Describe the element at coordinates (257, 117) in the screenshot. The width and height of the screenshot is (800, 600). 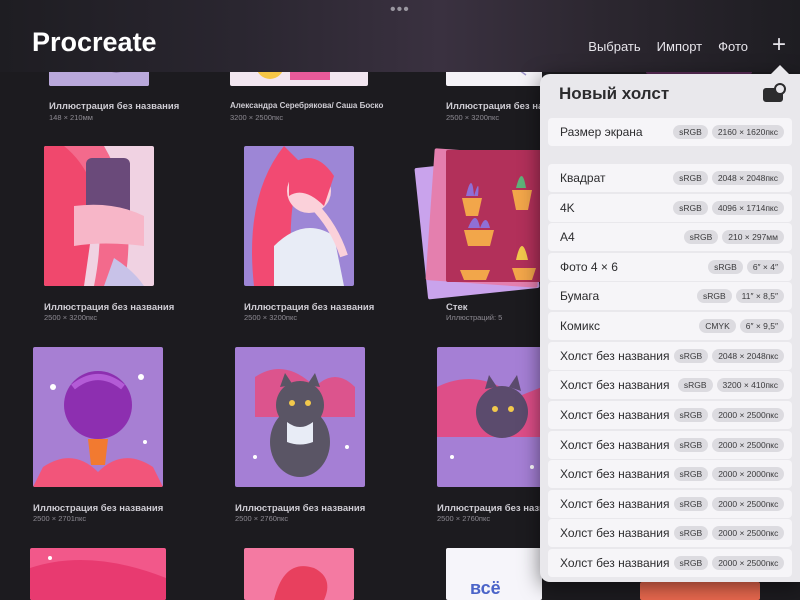
I see `artwork-size: 3200 × 2500пкс` at that location.